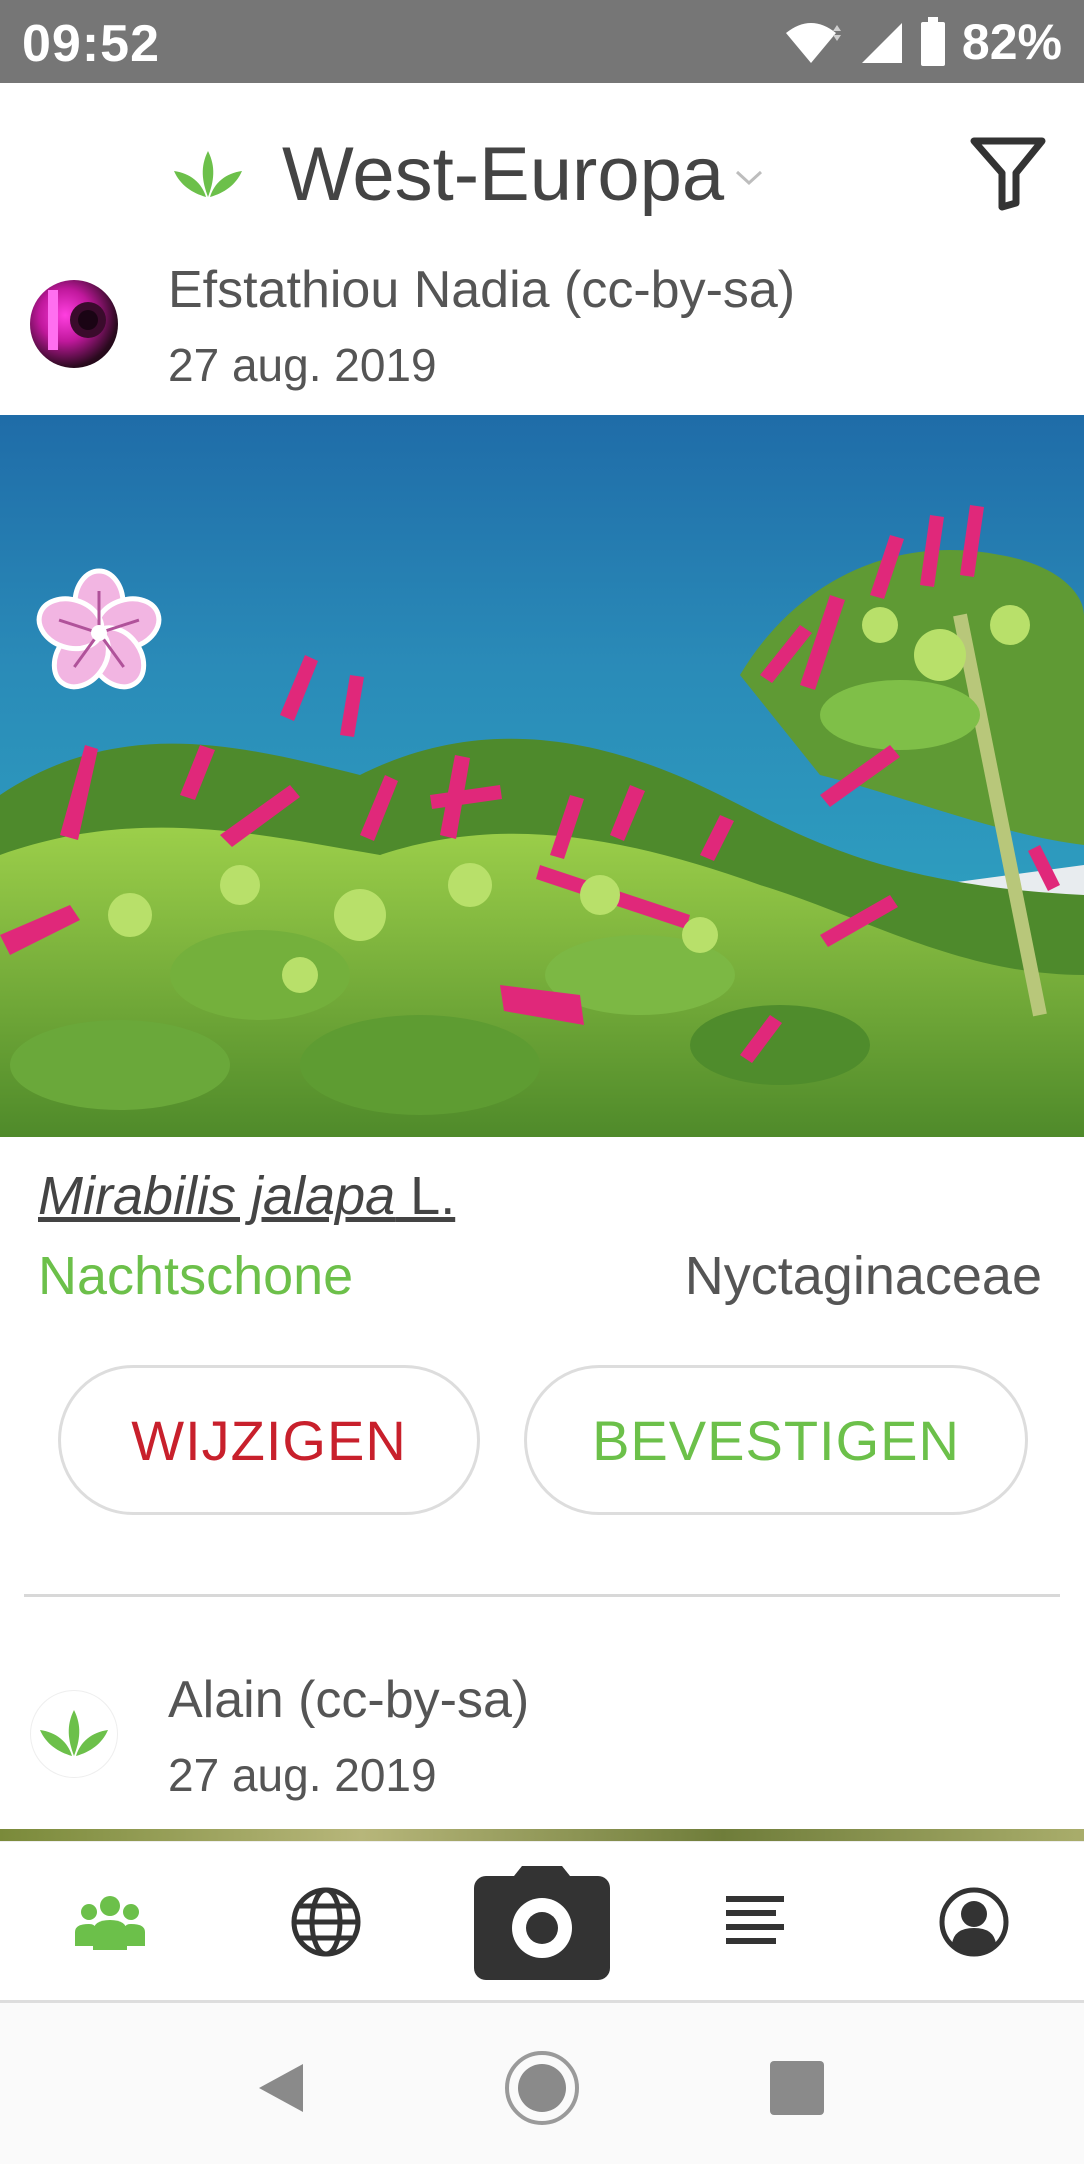 The height and width of the screenshot is (2164, 1084). Describe the element at coordinates (974, 1922) in the screenshot. I see `profile-icon` at that location.